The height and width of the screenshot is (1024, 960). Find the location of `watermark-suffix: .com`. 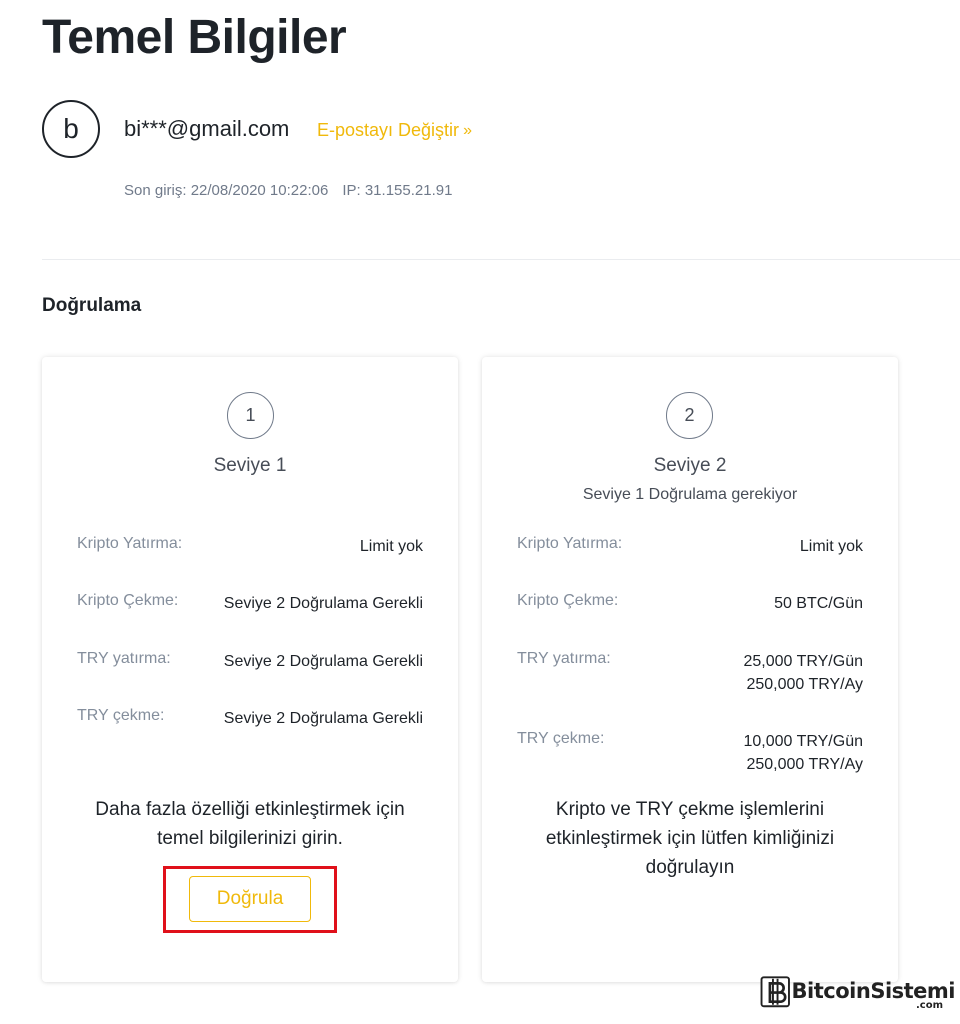

watermark-suffix: .com is located at coordinates (929, 1005).